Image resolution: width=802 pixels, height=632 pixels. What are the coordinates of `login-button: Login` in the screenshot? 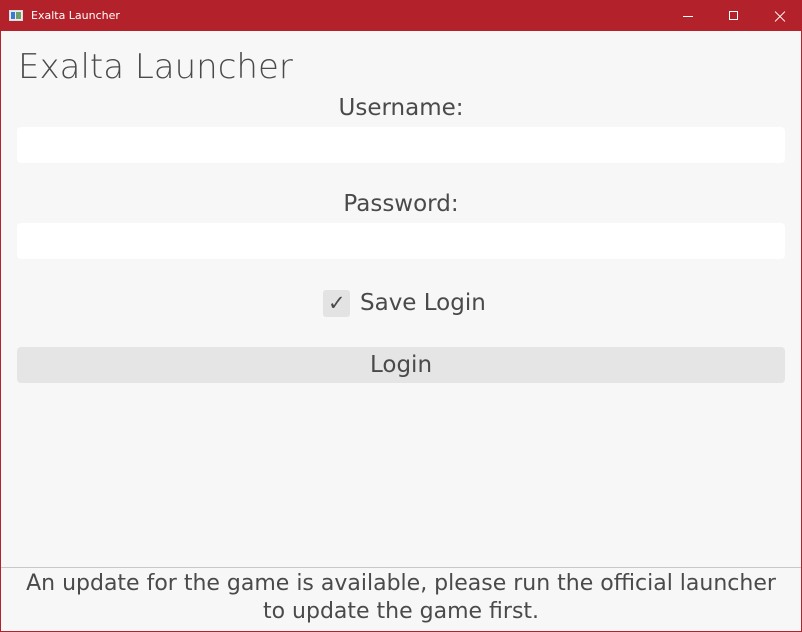 It's located at (401, 365).